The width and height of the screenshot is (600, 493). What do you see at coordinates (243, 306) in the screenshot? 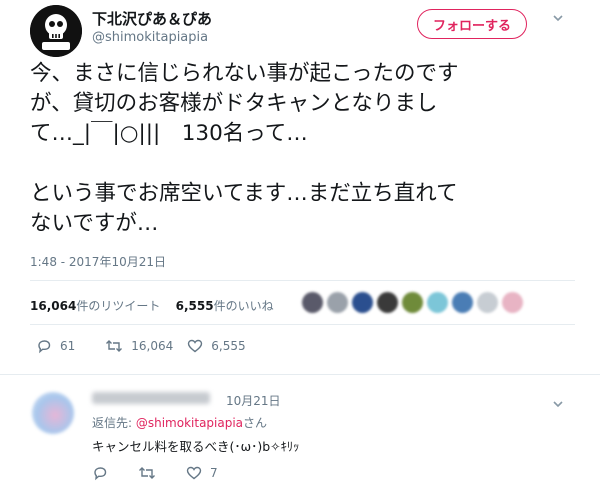
I see `likes-label: 件のいいね` at bounding box center [243, 306].